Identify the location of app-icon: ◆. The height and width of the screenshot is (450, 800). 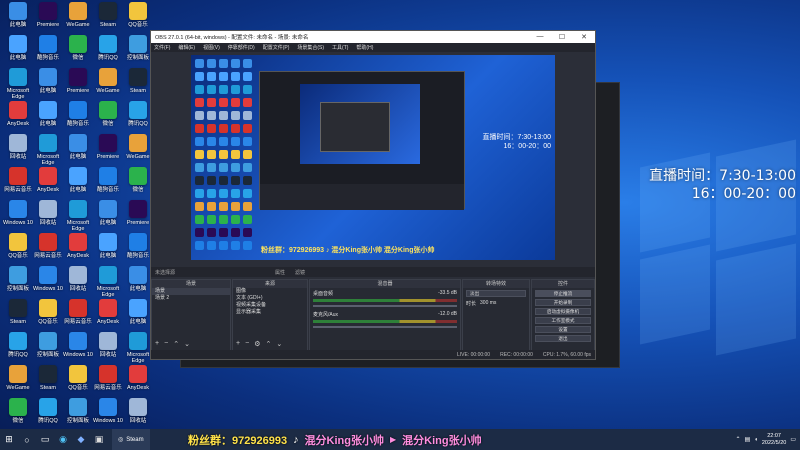
(81, 439).